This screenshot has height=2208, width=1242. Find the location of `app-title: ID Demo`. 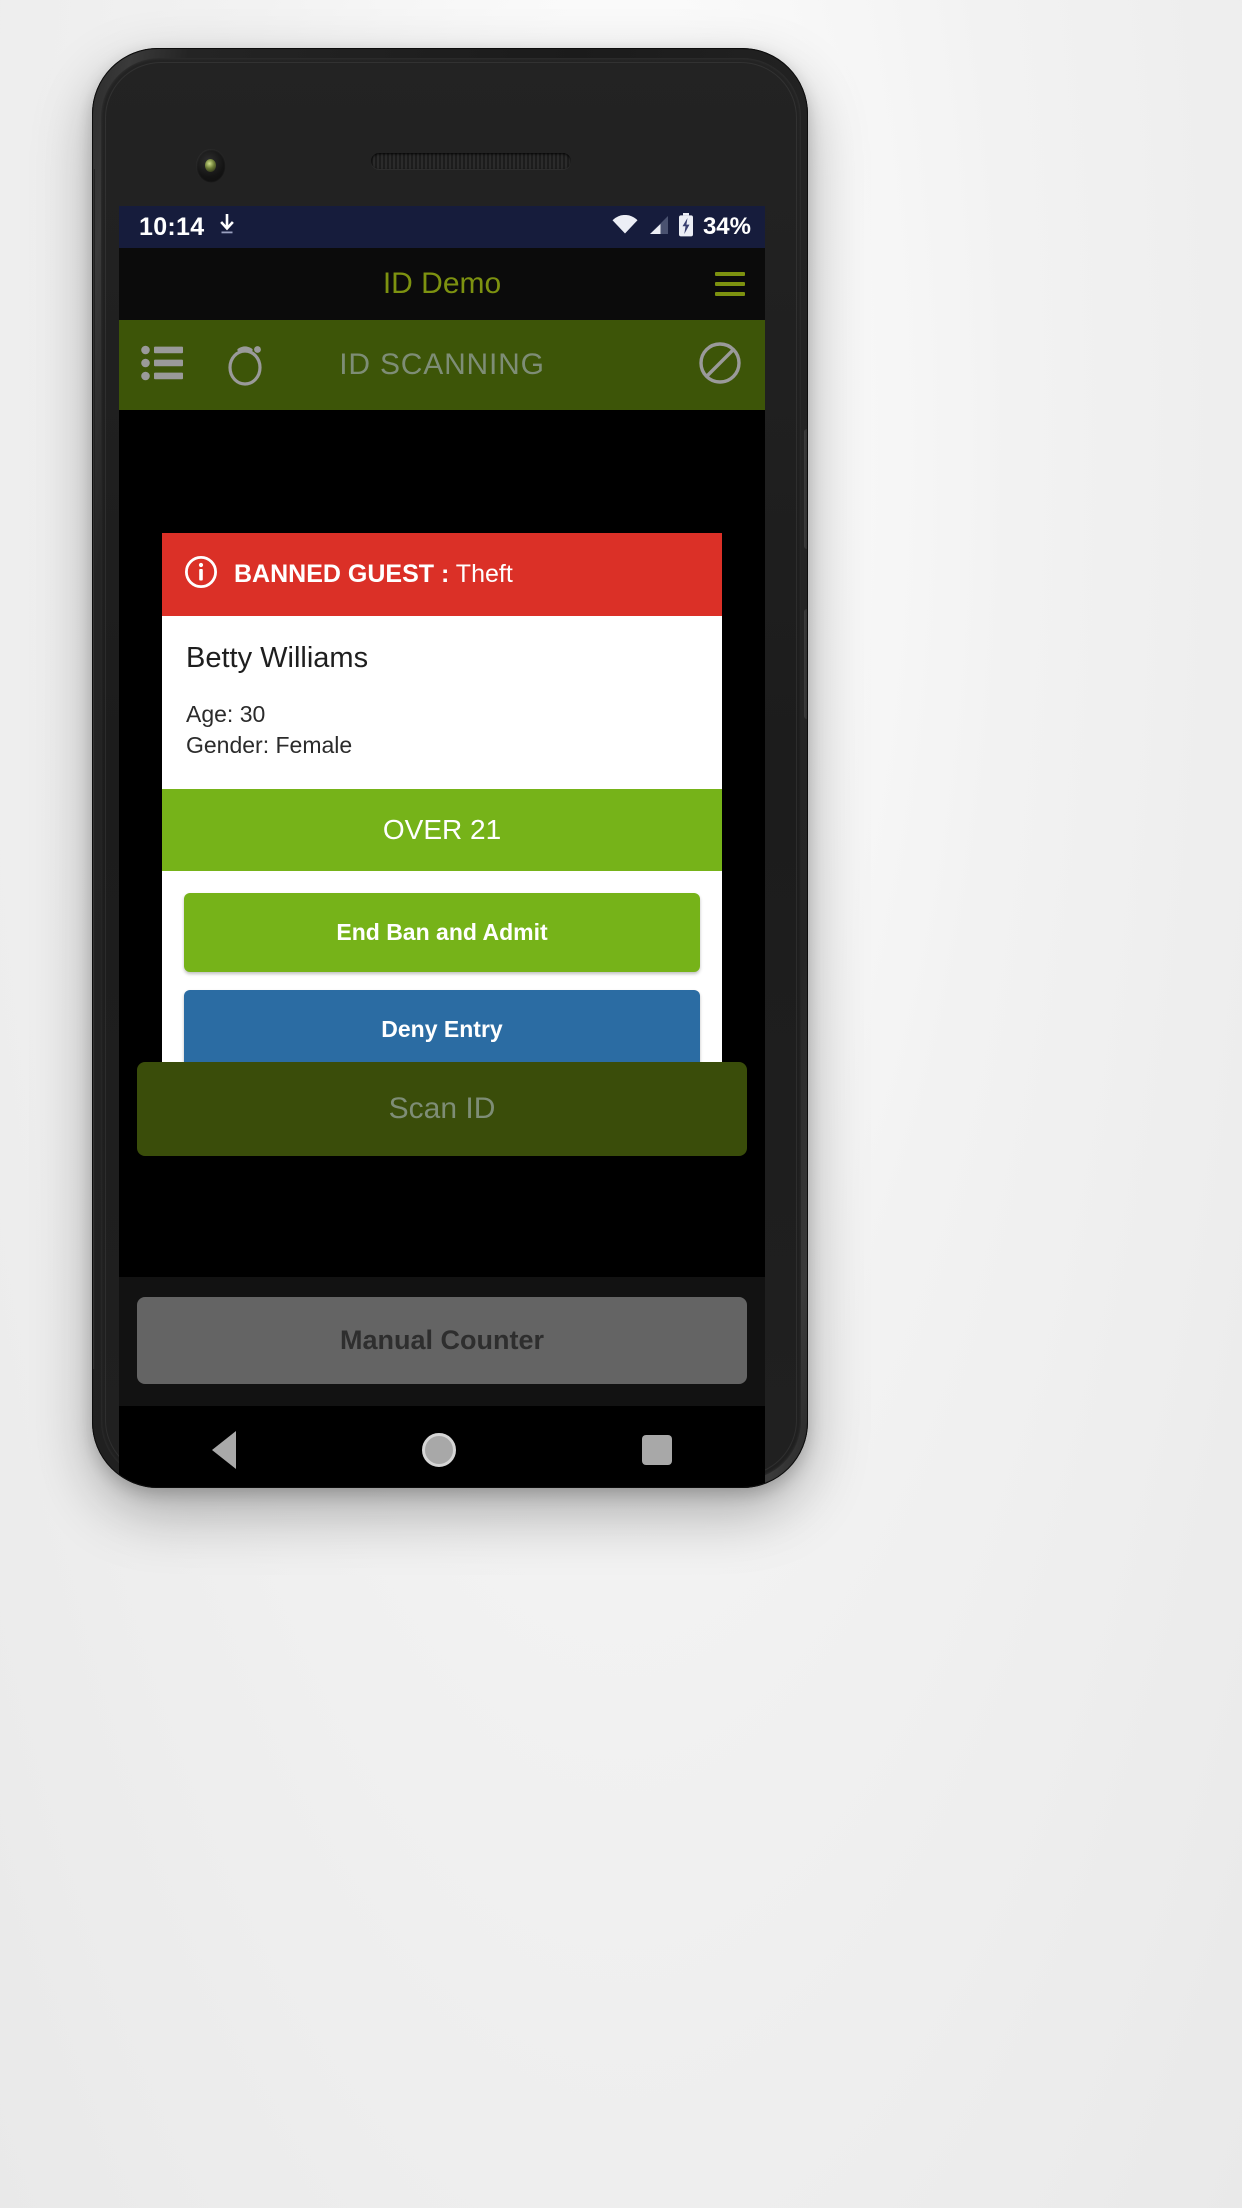

app-title: ID Demo is located at coordinates (442, 283).